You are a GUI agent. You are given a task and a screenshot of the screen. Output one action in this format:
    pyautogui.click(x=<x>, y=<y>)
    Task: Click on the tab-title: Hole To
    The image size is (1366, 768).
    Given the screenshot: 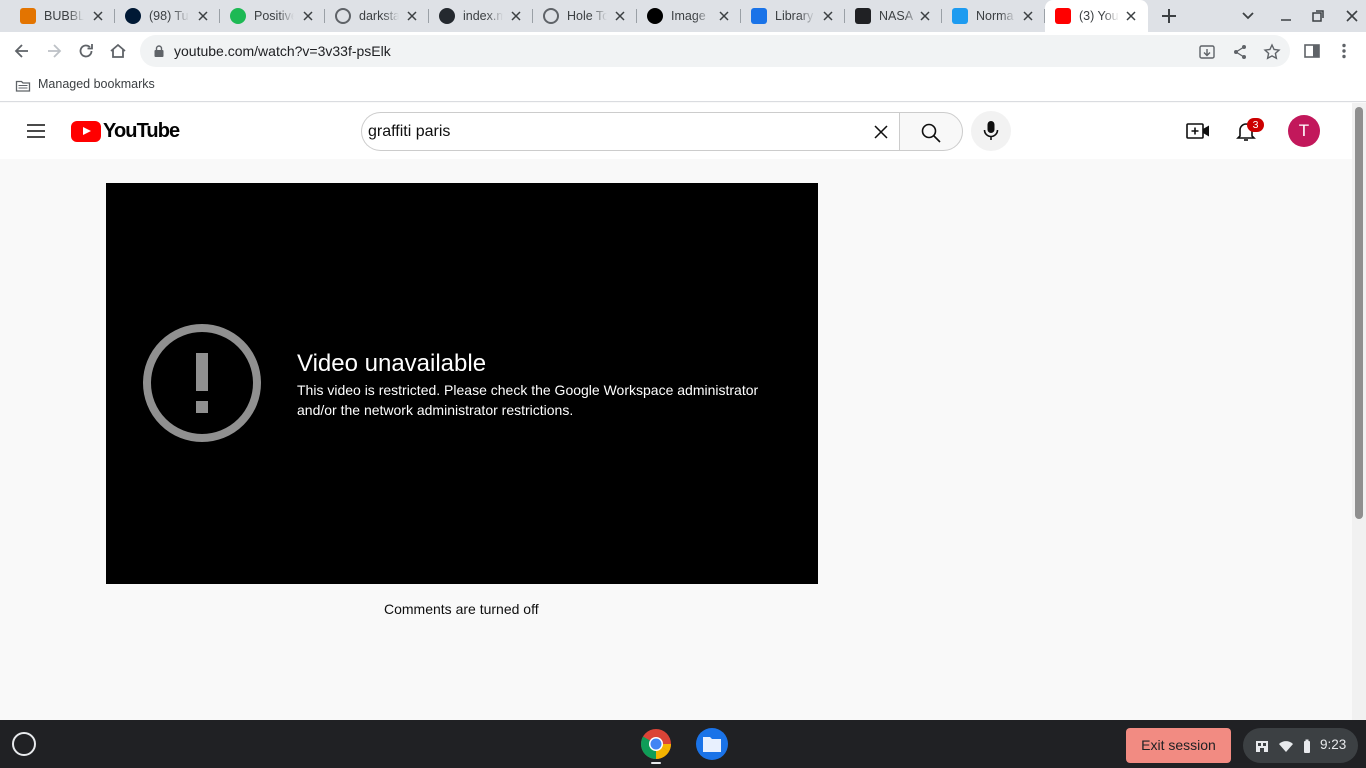 What is the action you would take?
    pyautogui.click(x=587, y=16)
    